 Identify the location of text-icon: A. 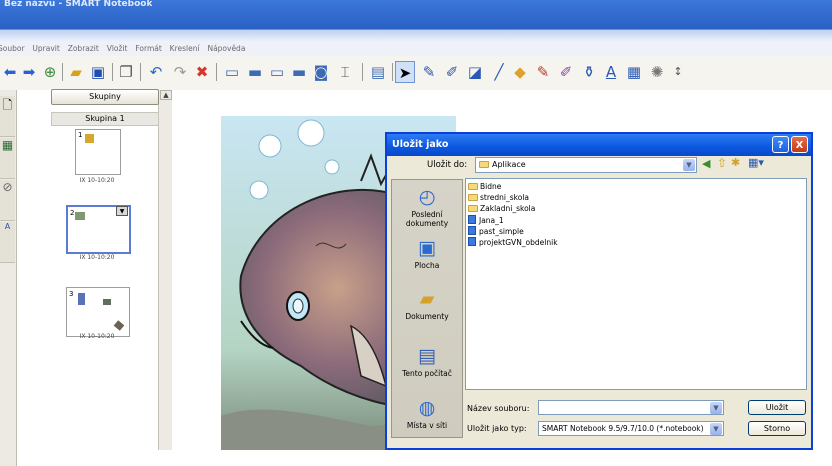
(611, 72).